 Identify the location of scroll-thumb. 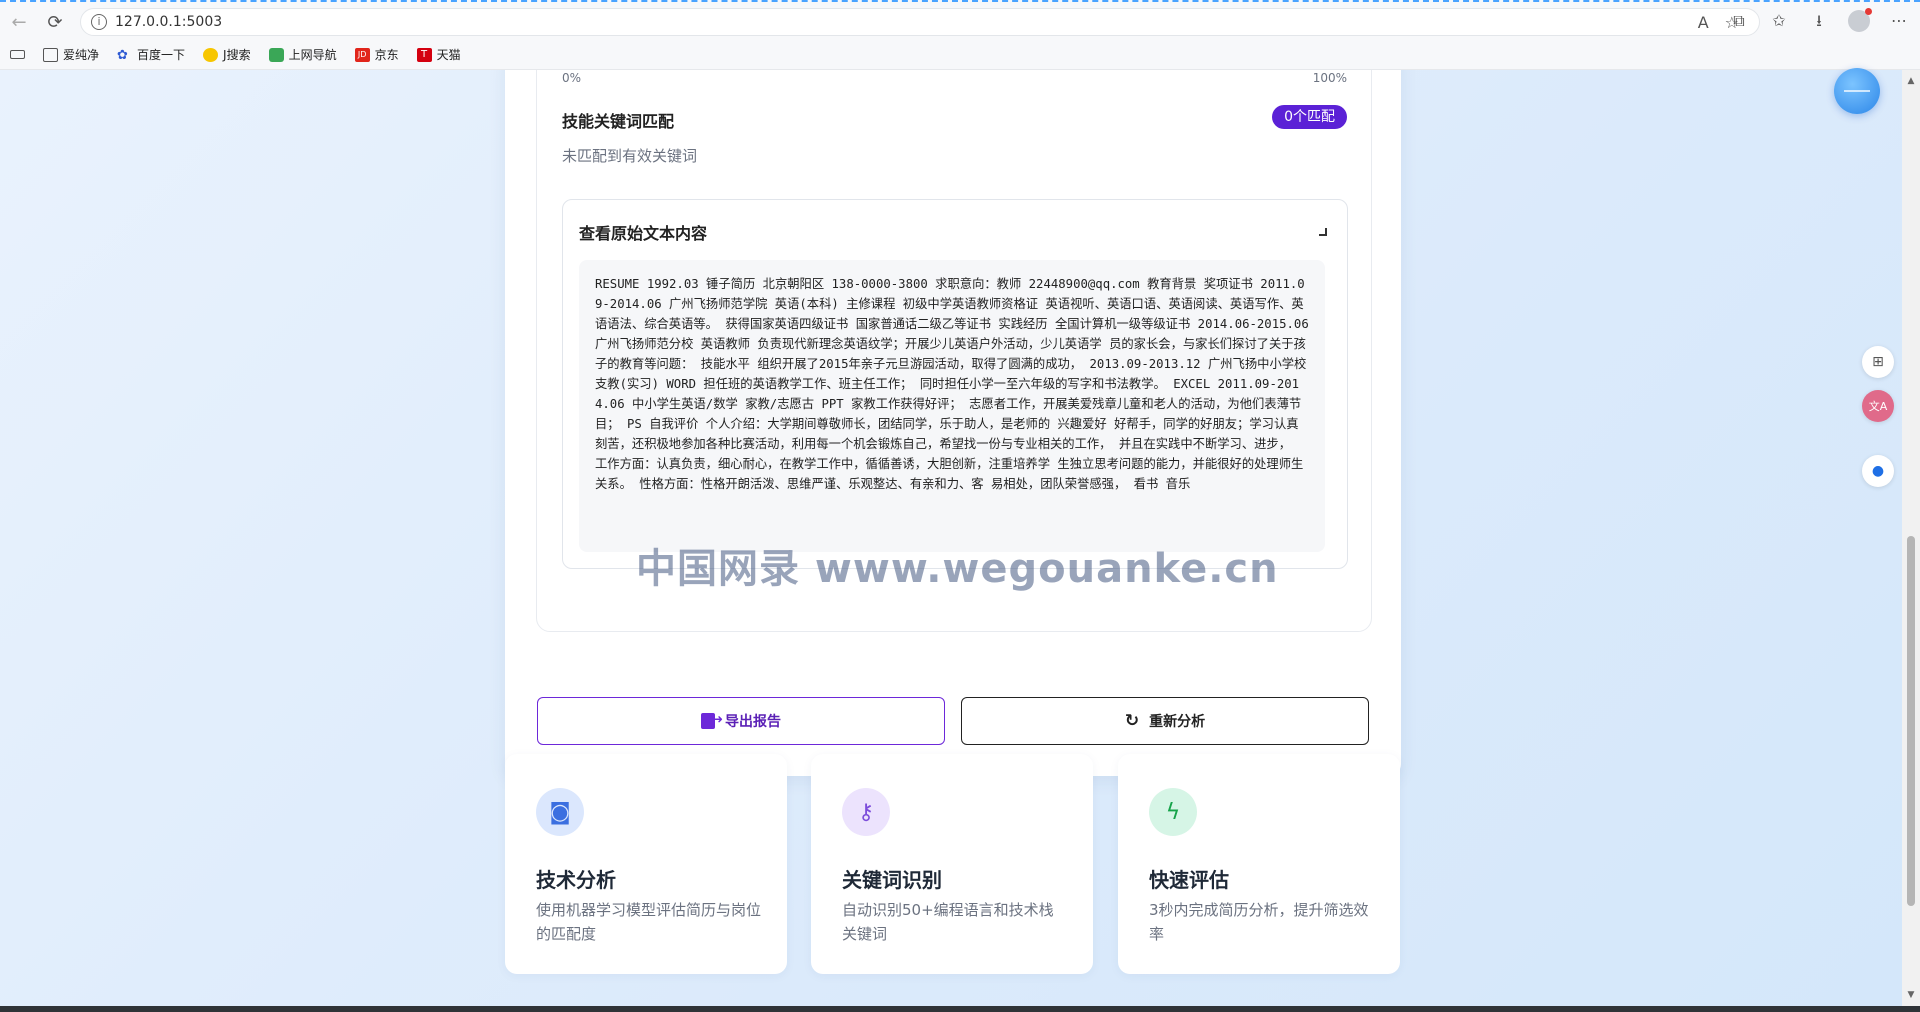
(1911, 721).